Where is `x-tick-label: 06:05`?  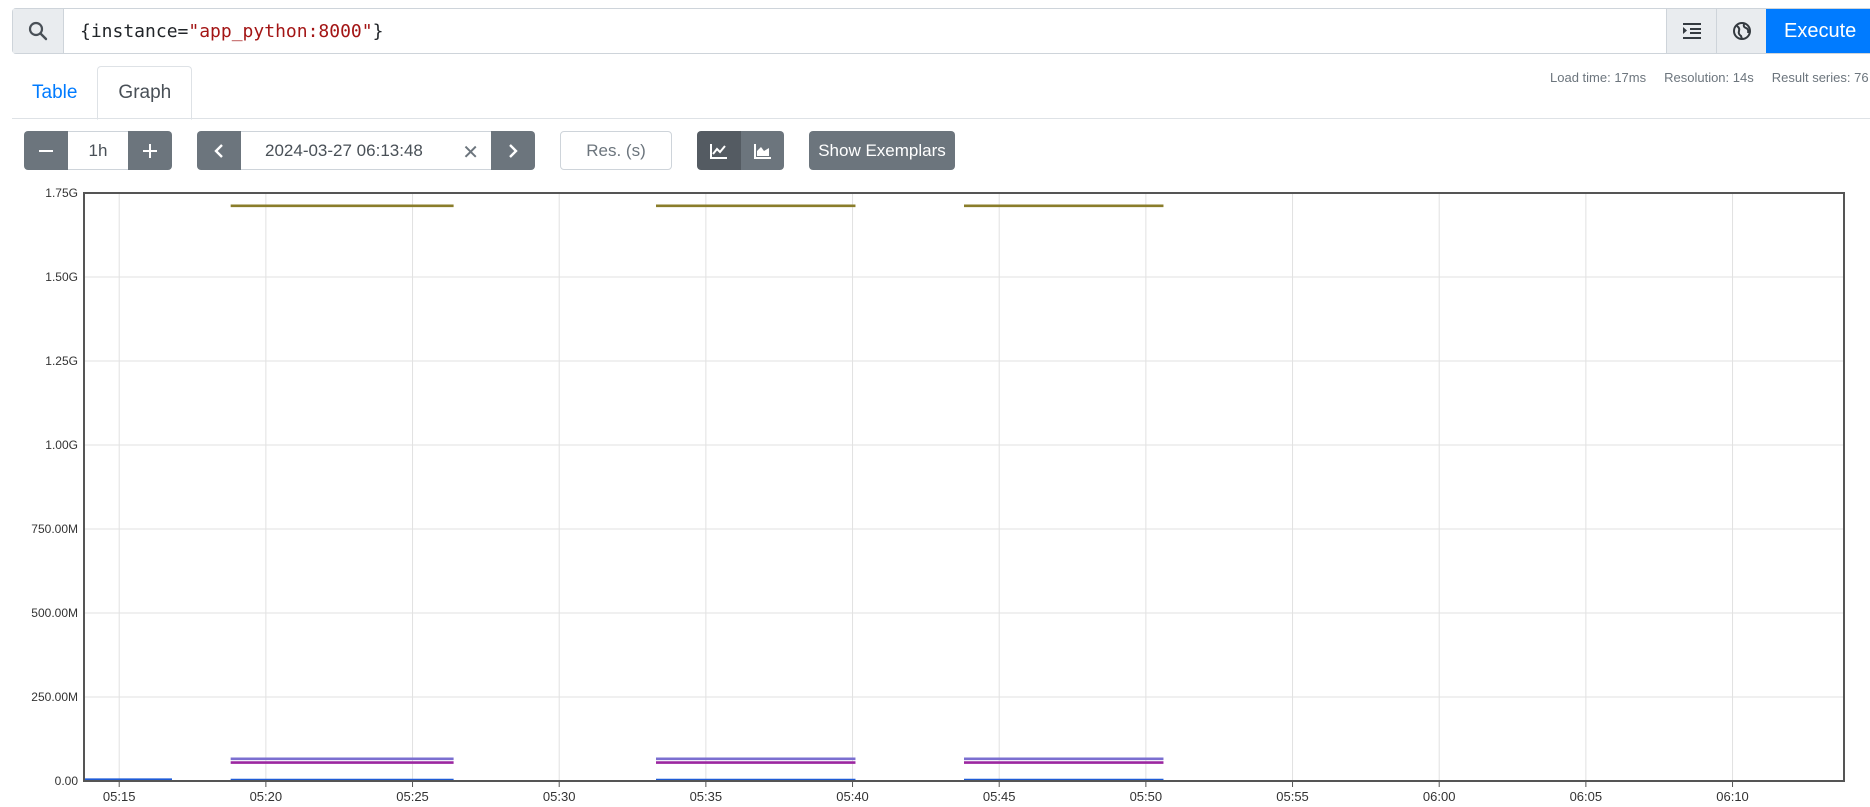
x-tick-label: 06:05 is located at coordinates (1586, 796).